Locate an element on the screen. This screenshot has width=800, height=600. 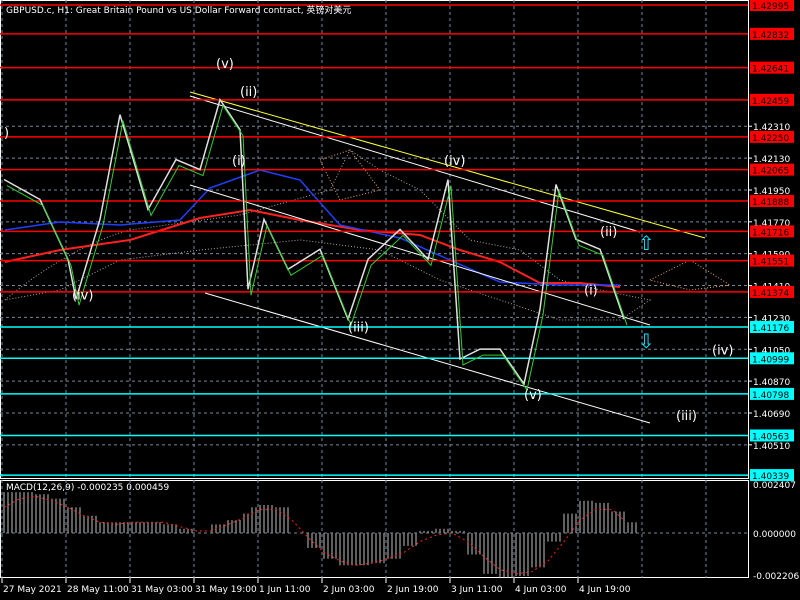
time-tick-label: 28 May 11:00 is located at coordinates (98, 590).